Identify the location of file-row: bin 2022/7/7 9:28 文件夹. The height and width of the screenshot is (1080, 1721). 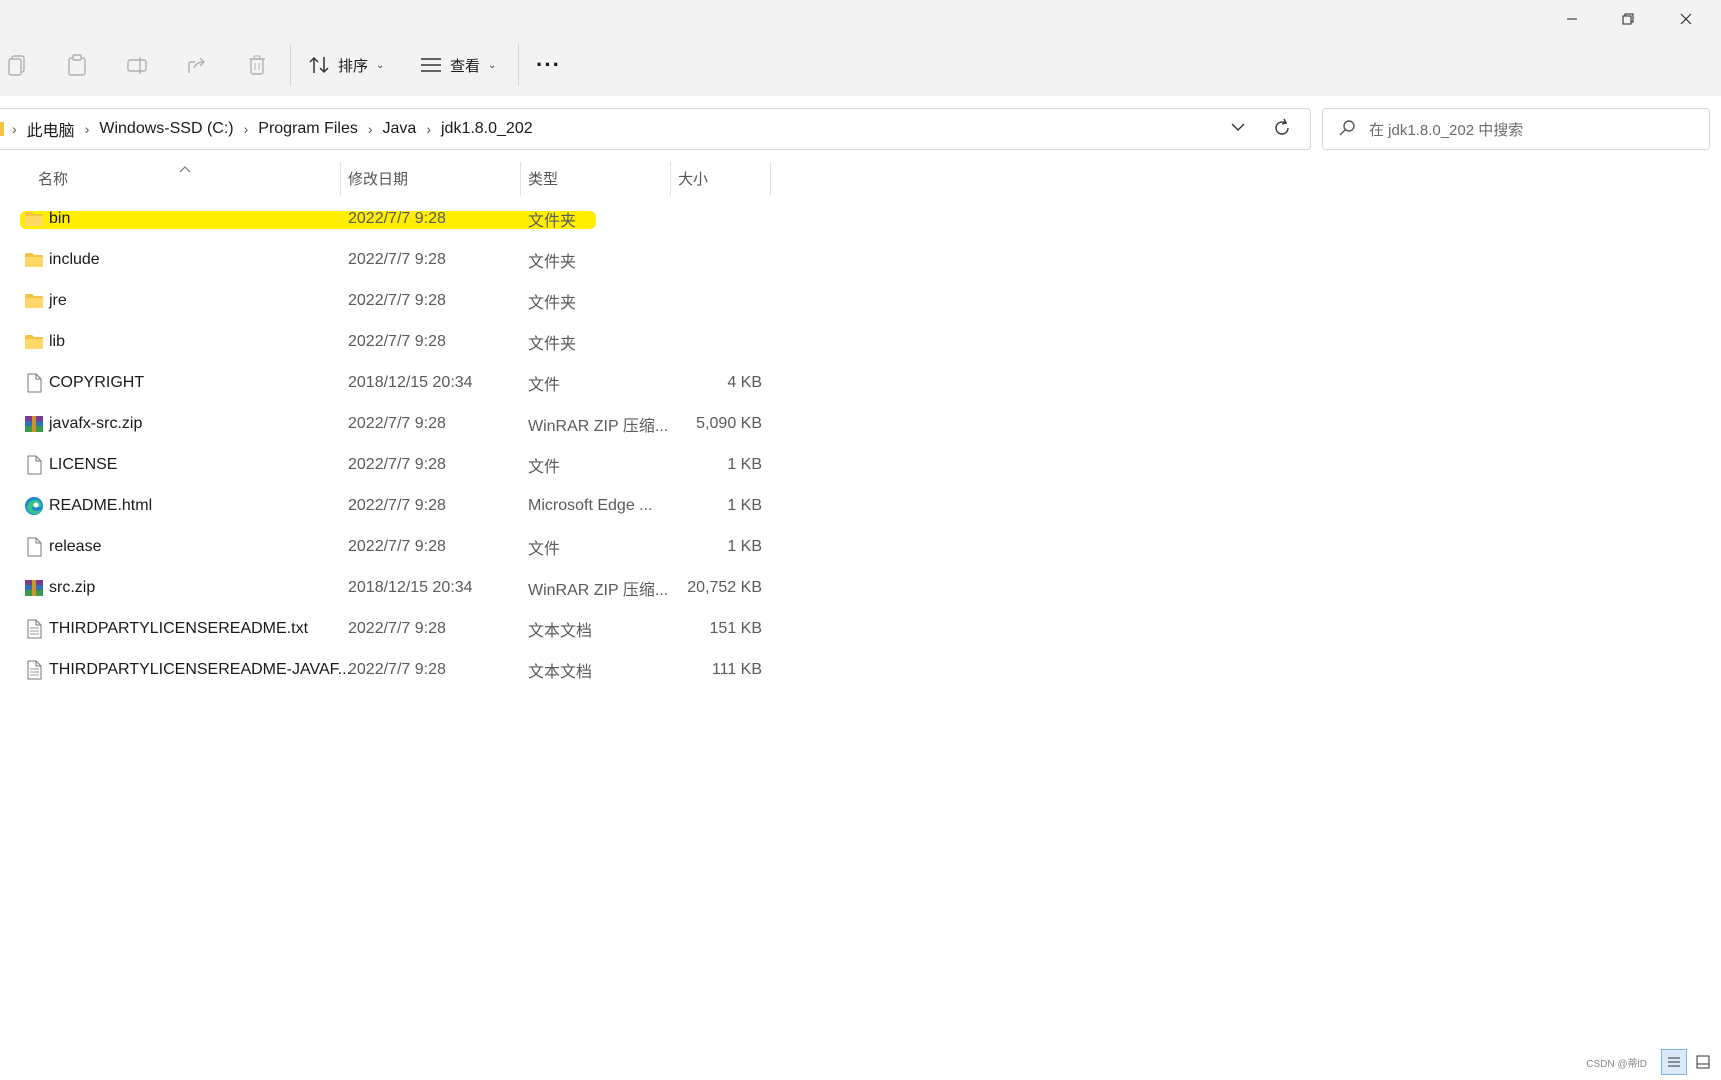
(390, 218).